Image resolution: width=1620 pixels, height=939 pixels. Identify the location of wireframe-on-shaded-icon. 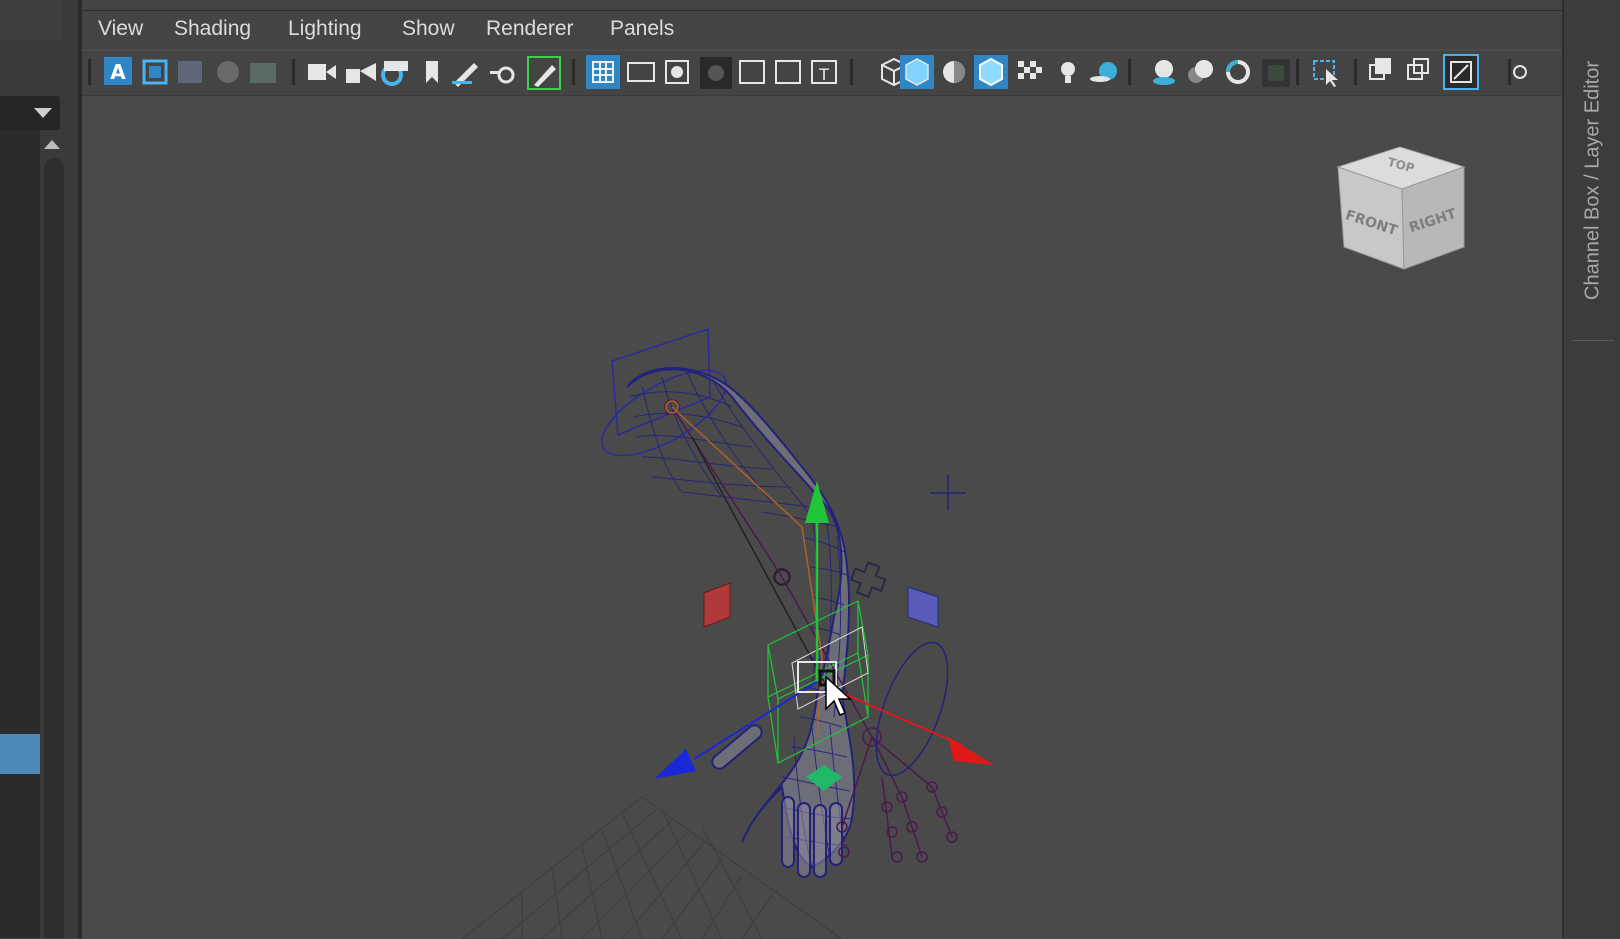
(991, 72).